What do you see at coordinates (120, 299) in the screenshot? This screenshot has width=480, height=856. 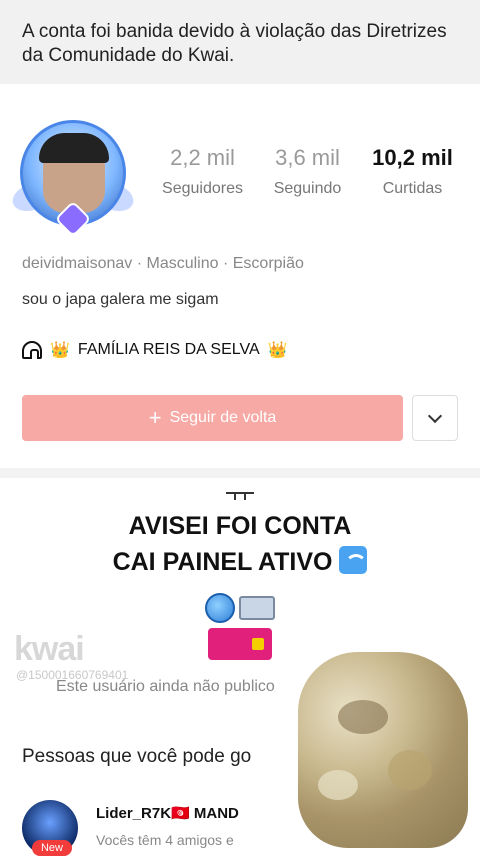 I see `profile-bio: sou o japa galera me sigam` at bounding box center [120, 299].